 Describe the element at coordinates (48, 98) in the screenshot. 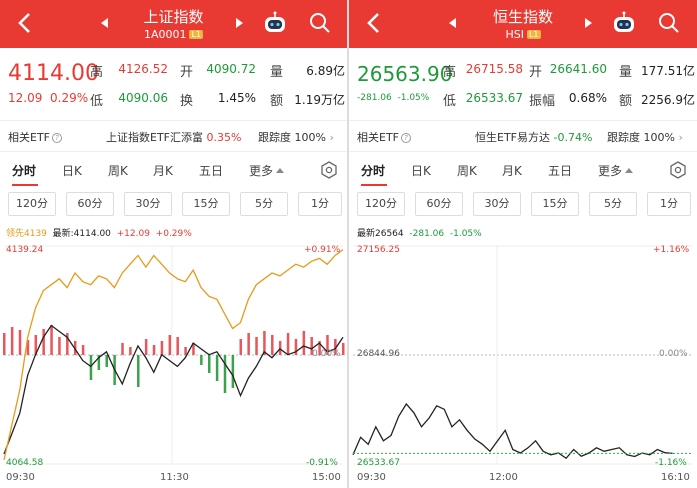

I see `price-change: 12.09 0.29%` at that location.